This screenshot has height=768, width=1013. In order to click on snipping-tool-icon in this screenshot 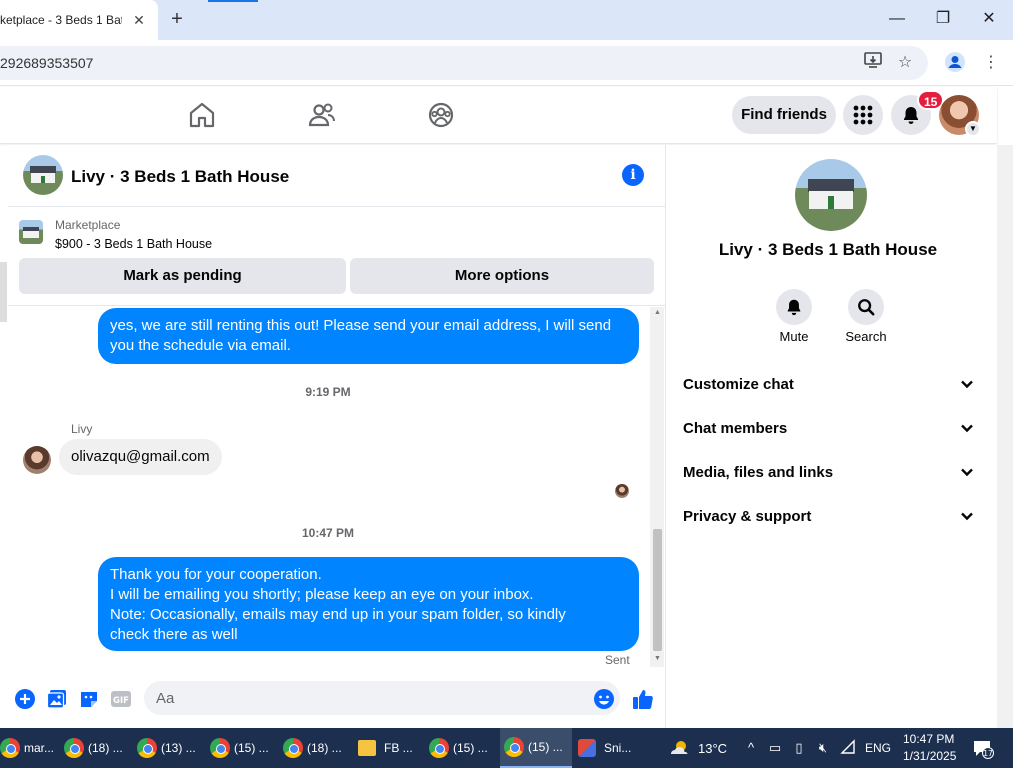, I will do `click(587, 748)`.